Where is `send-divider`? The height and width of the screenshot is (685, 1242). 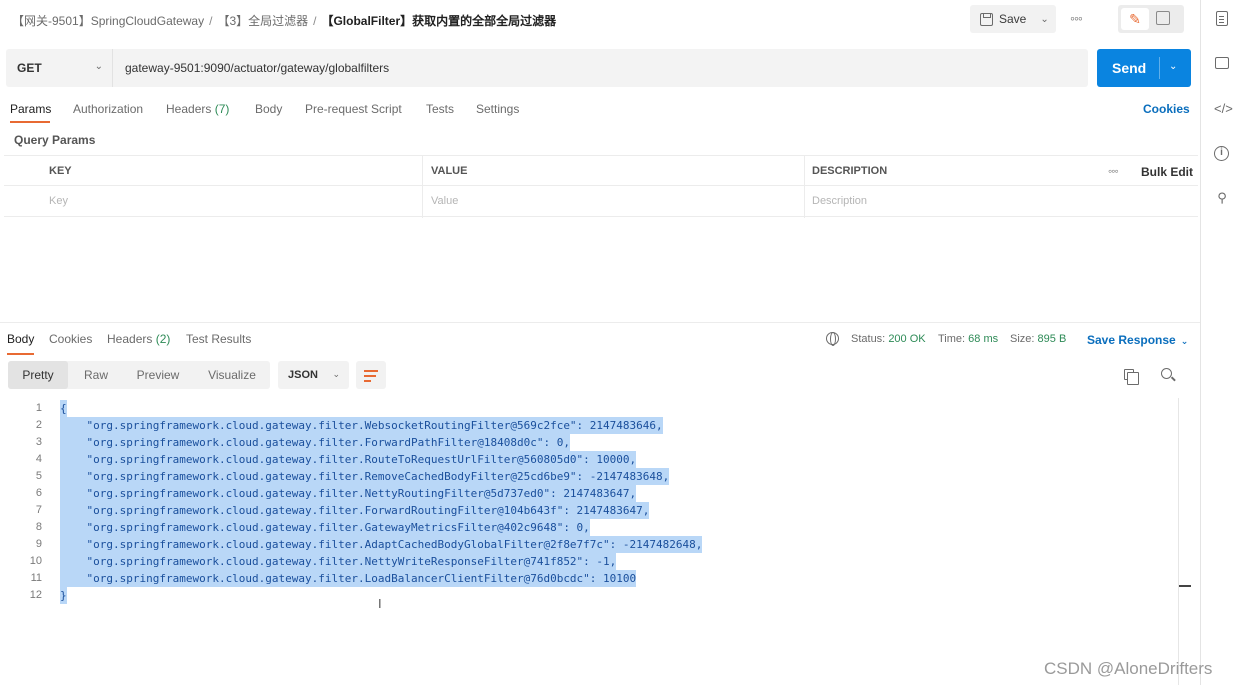 send-divider is located at coordinates (1159, 68).